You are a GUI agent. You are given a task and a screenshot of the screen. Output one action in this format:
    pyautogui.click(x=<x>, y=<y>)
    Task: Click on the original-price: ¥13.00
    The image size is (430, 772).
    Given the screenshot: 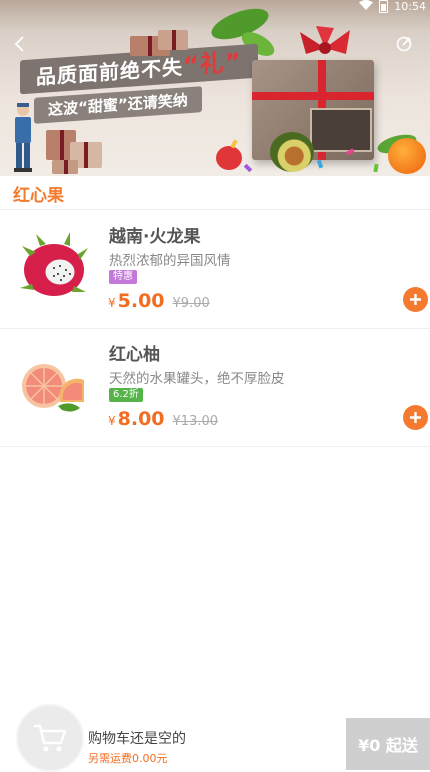 What is the action you would take?
    pyautogui.click(x=195, y=421)
    